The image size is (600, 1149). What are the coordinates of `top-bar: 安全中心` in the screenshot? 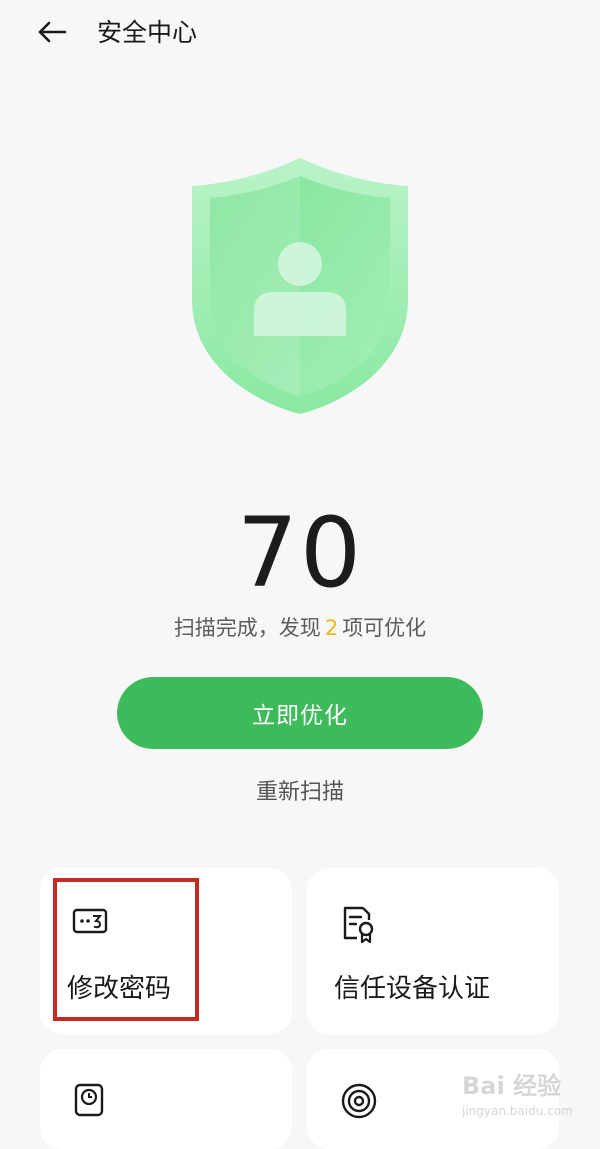 It's located at (300, 33).